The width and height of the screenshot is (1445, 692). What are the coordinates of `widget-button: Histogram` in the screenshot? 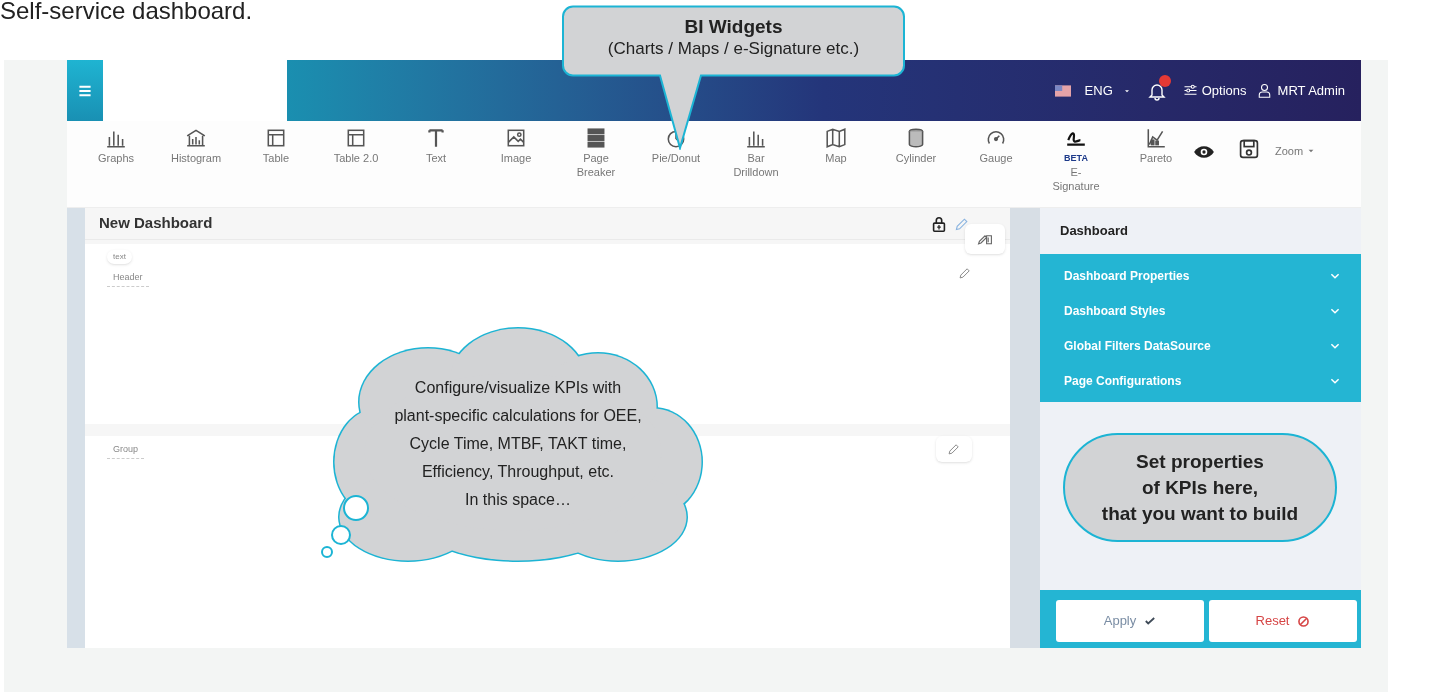 It's located at (196, 146).